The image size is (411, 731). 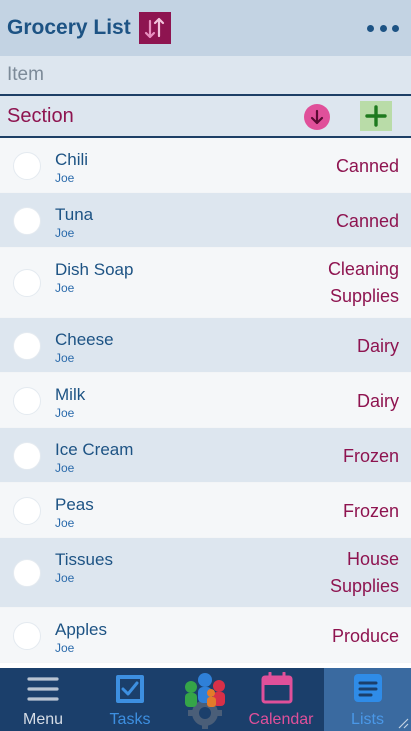 What do you see at coordinates (205, 573) in the screenshot?
I see `list-item: Tissues Joe House Supplies` at bounding box center [205, 573].